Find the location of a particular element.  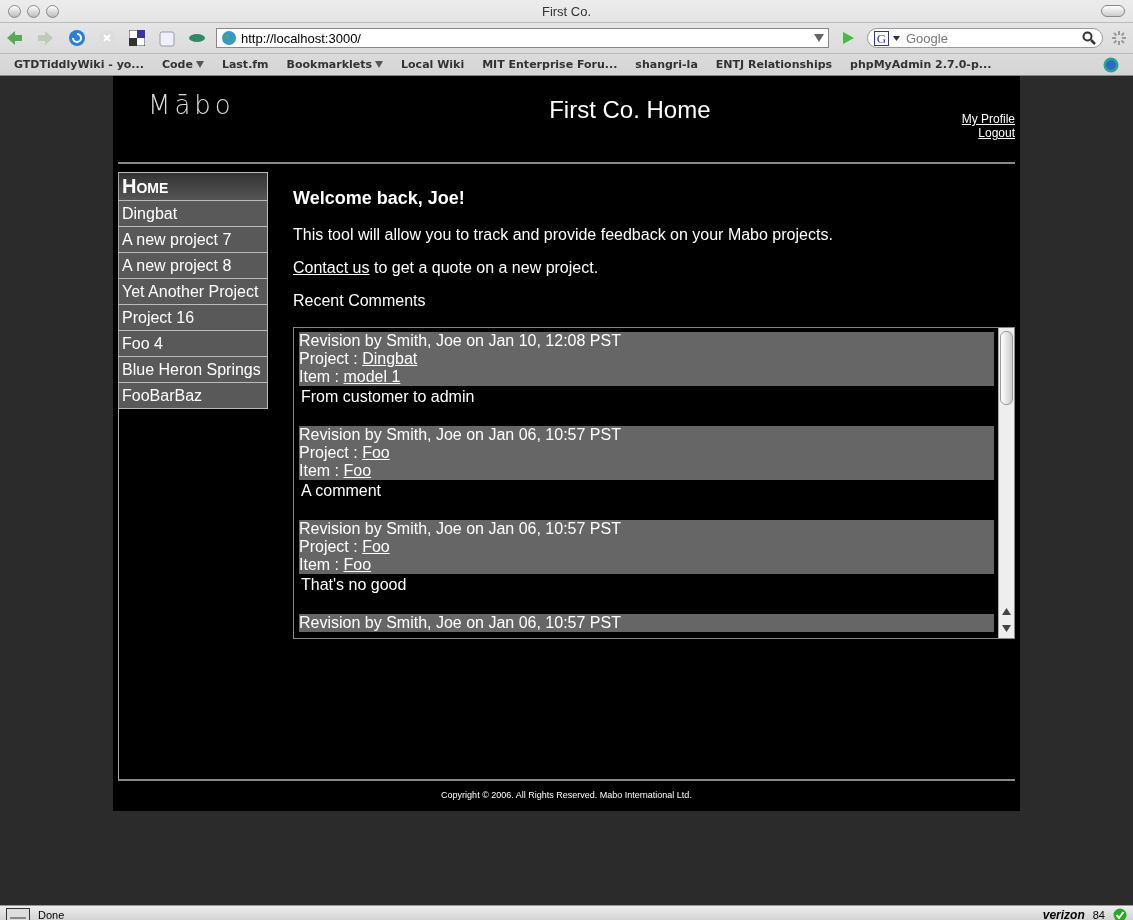

sidebar-item: A new project 7 is located at coordinates (193, 240).